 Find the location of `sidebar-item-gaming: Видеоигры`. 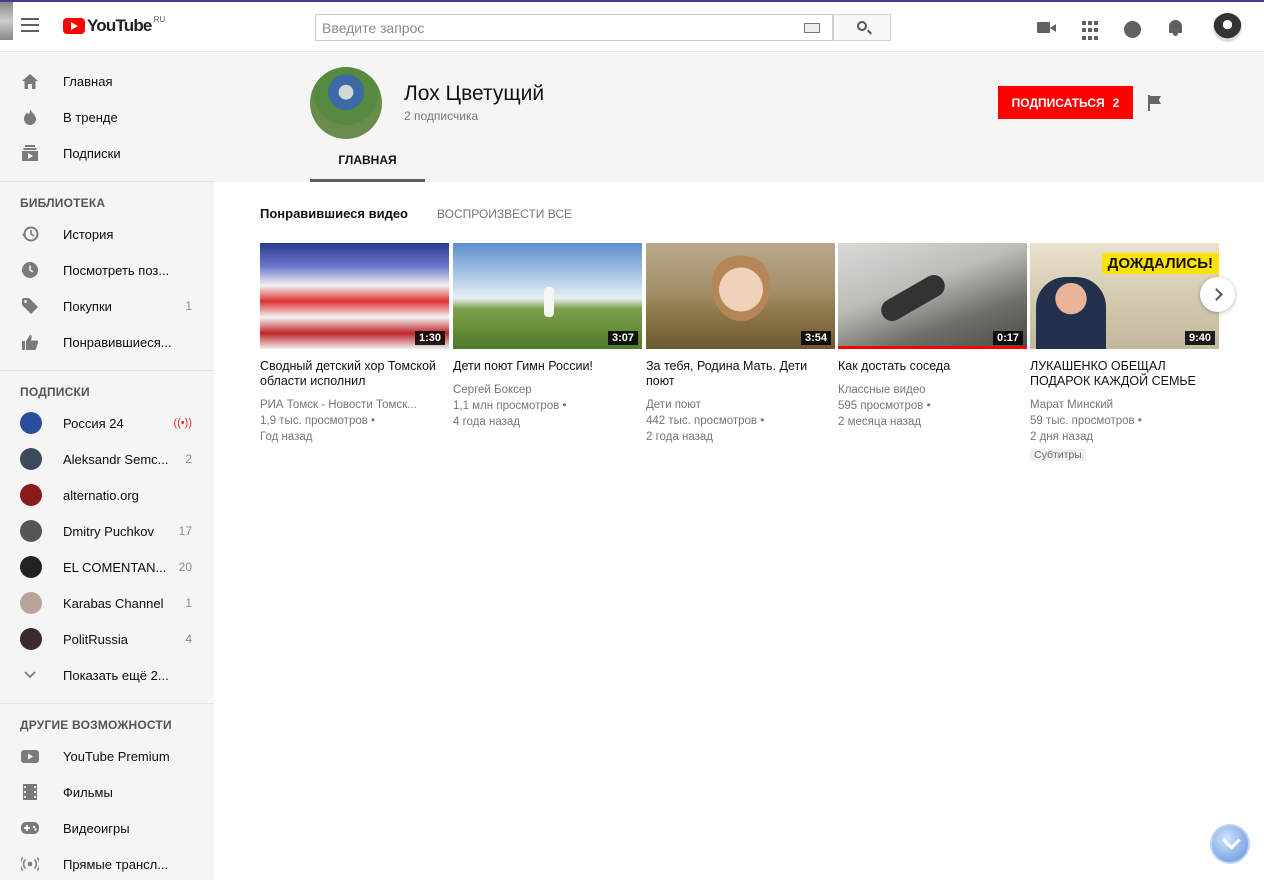

sidebar-item-gaming: Видеоигры is located at coordinates (107, 828).